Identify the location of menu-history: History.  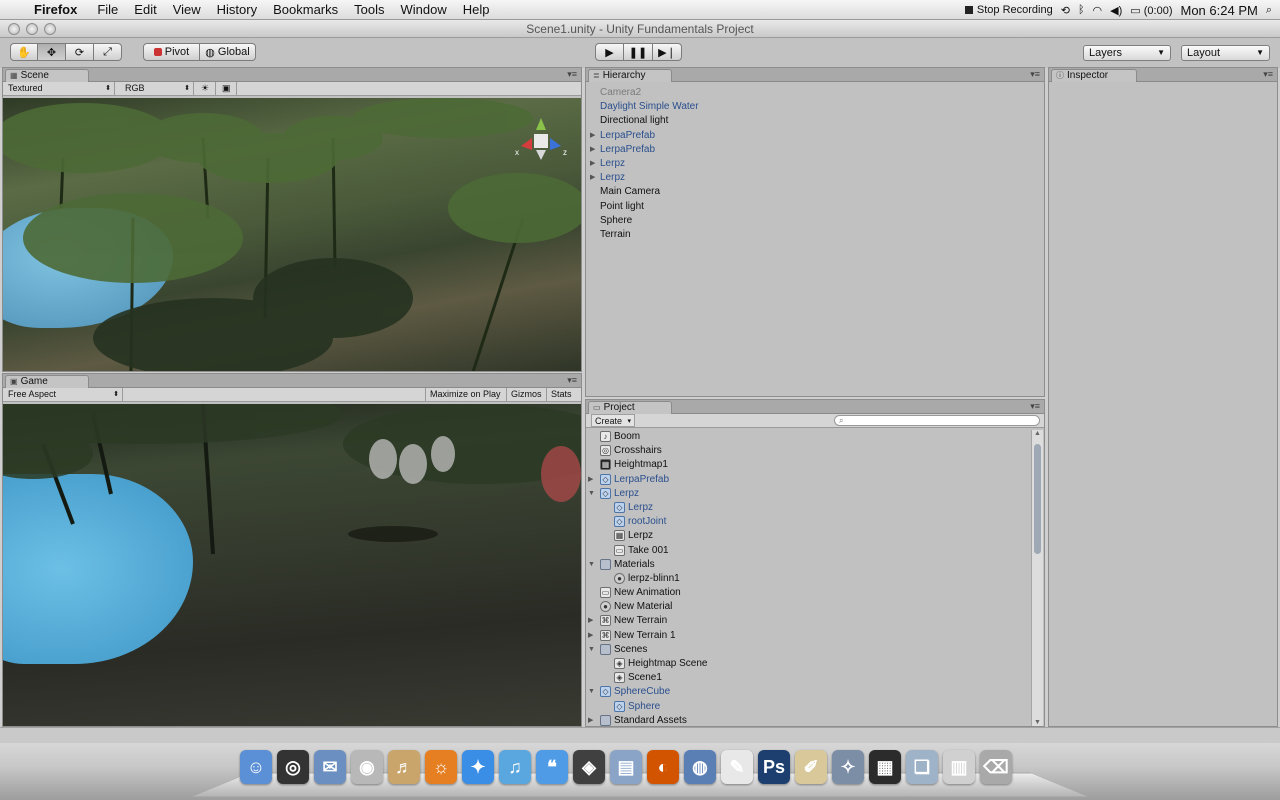
(237, 9).